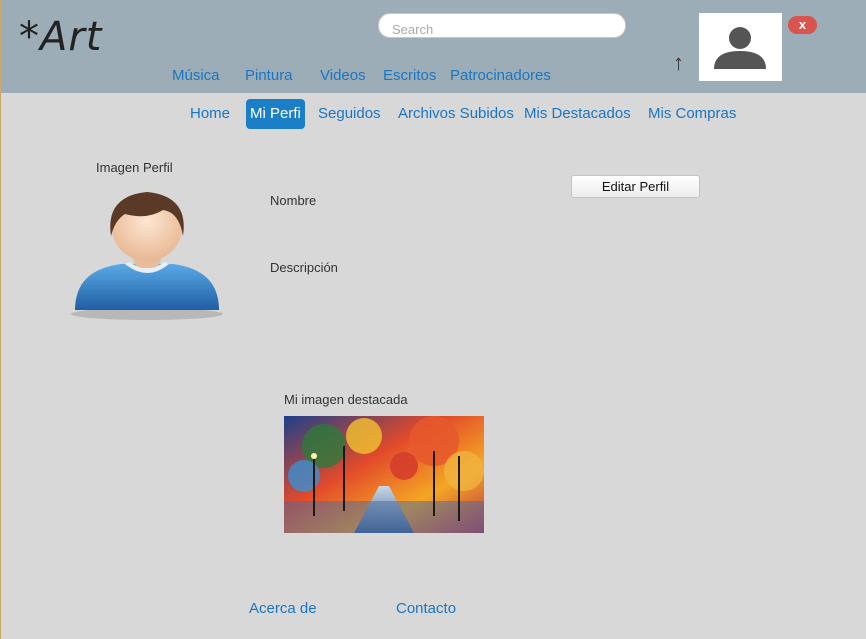 The height and width of the screenshot is (639, 866). I want to click on tab-mi-perfil: Mi Perfi, so click(275, 114).